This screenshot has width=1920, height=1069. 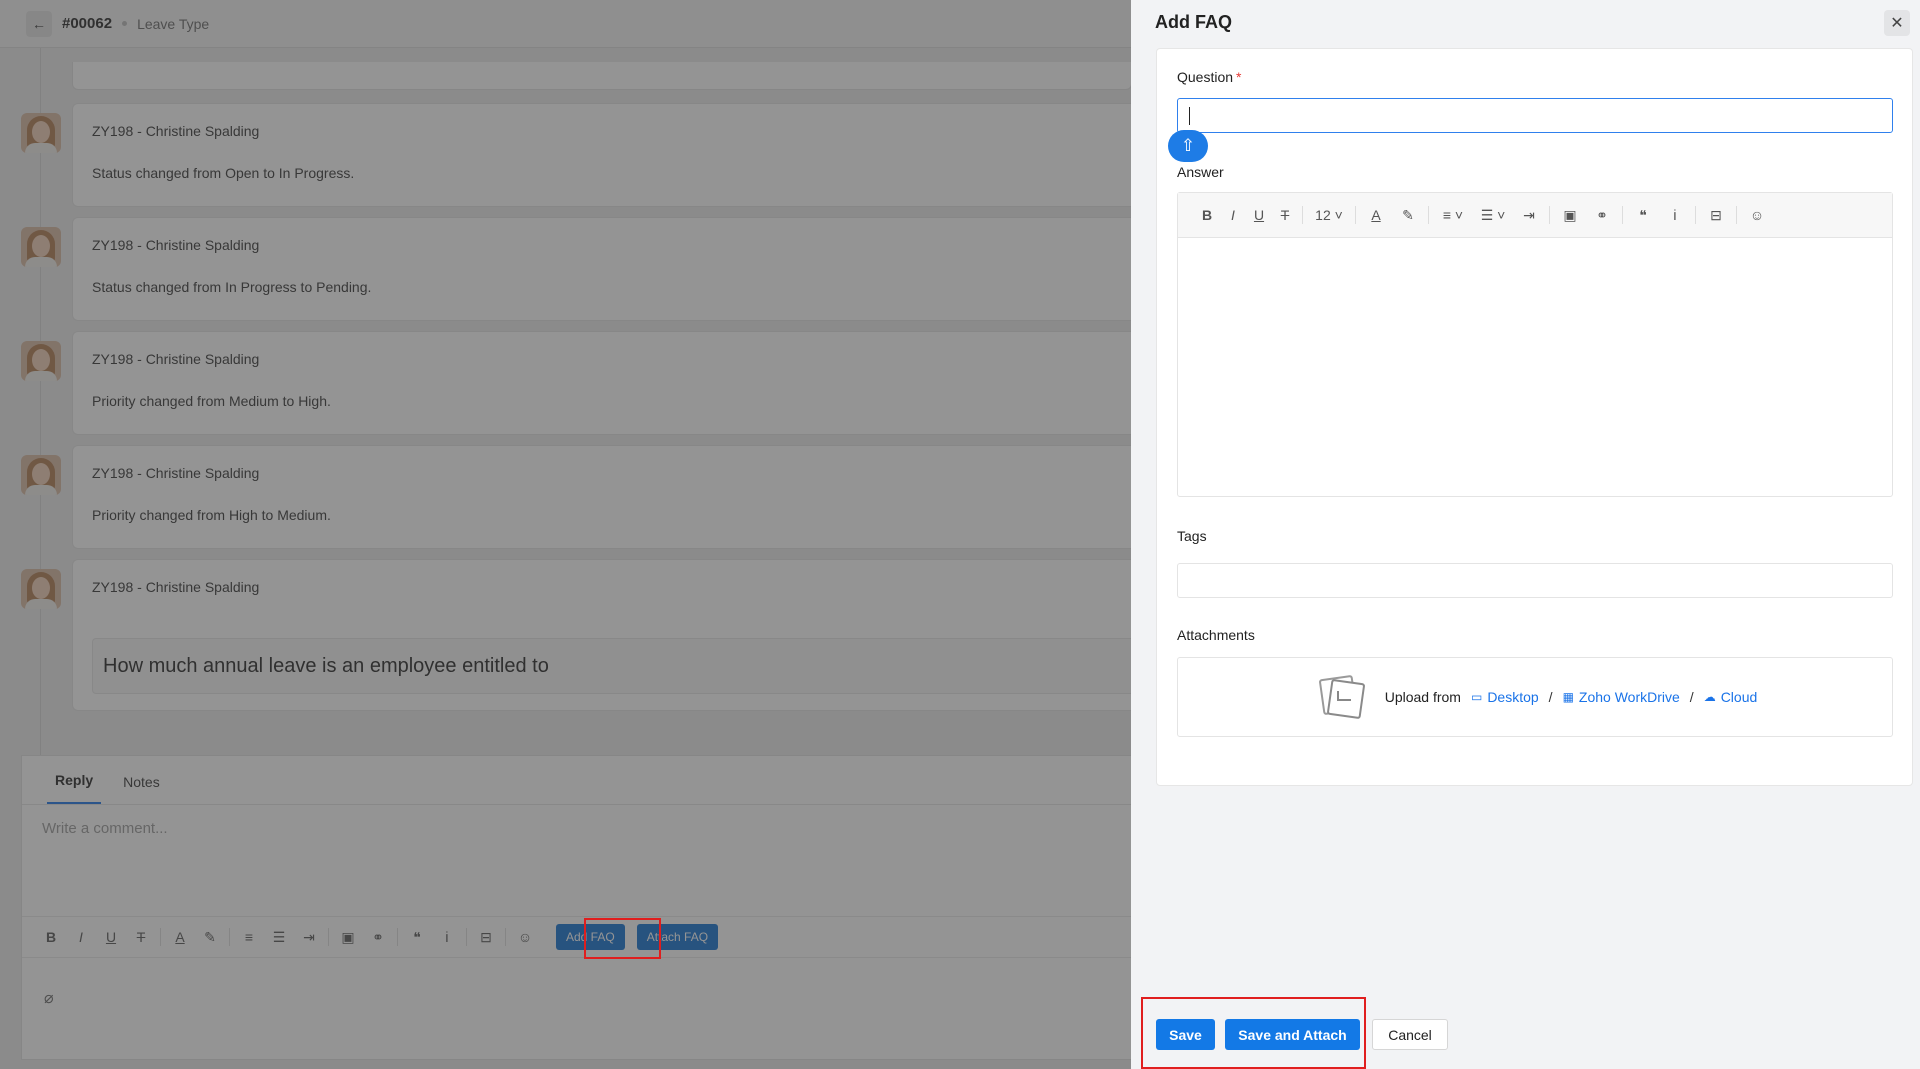 What do you see at coordinates (1568, 697) in the screenshot?
I see `workdrive-icon: ▦` at bounding box center [1568, 697].